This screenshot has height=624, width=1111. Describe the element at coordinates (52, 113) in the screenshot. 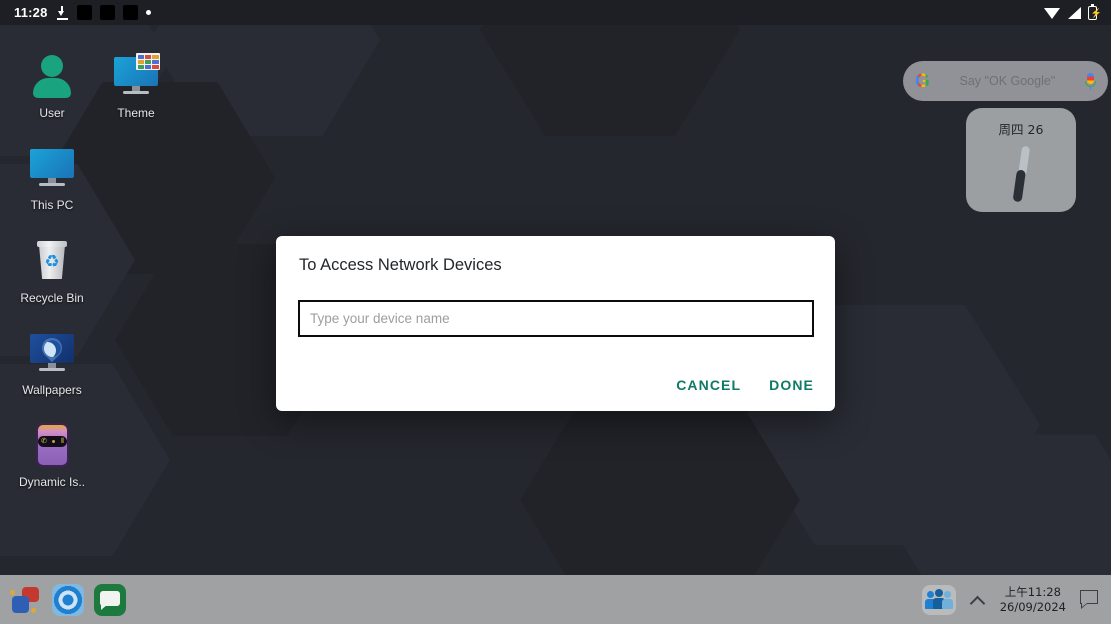

I see `desktop-icon-label: User` at that location.